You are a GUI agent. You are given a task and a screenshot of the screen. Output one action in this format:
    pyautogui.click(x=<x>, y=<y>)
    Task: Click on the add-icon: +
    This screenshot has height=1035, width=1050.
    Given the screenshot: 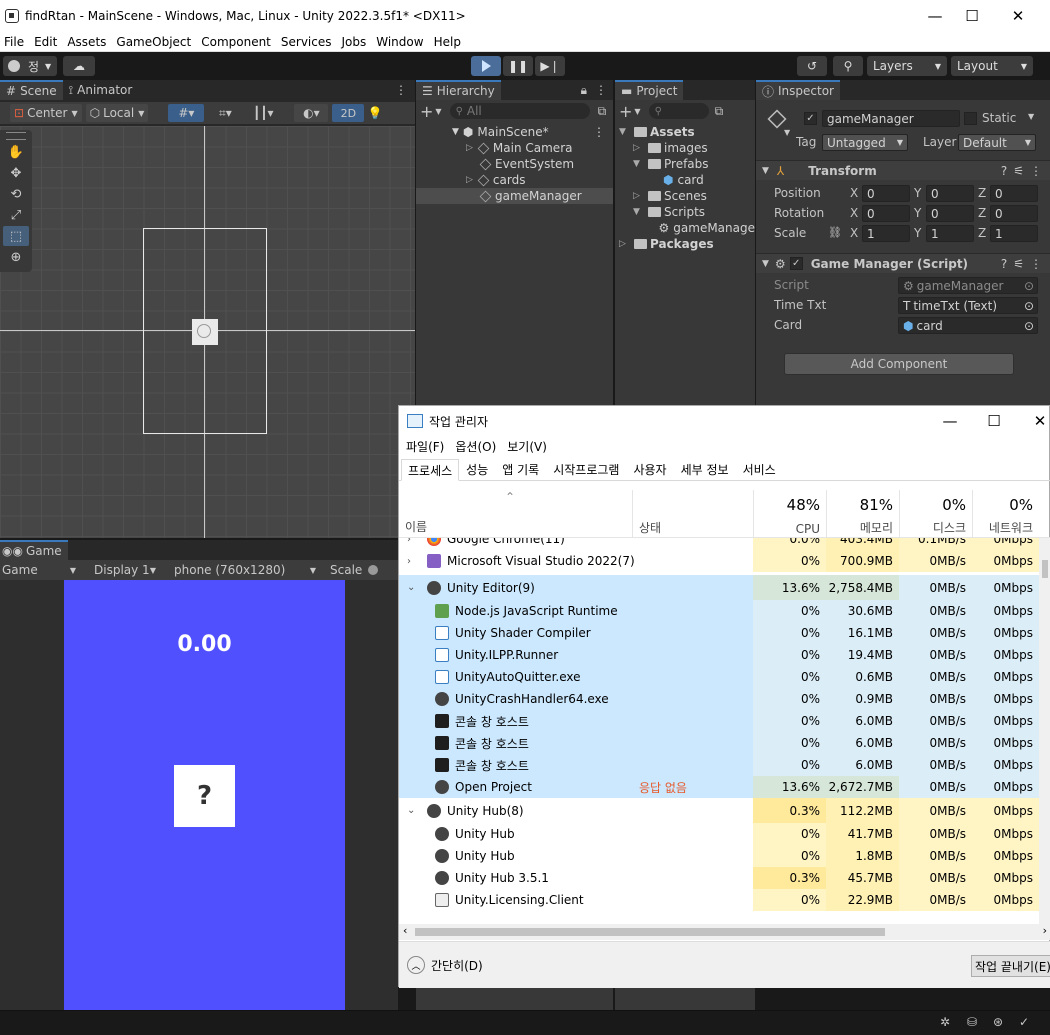 What is the action you would take?
    pyautogui.click(x=426, y=111)
    